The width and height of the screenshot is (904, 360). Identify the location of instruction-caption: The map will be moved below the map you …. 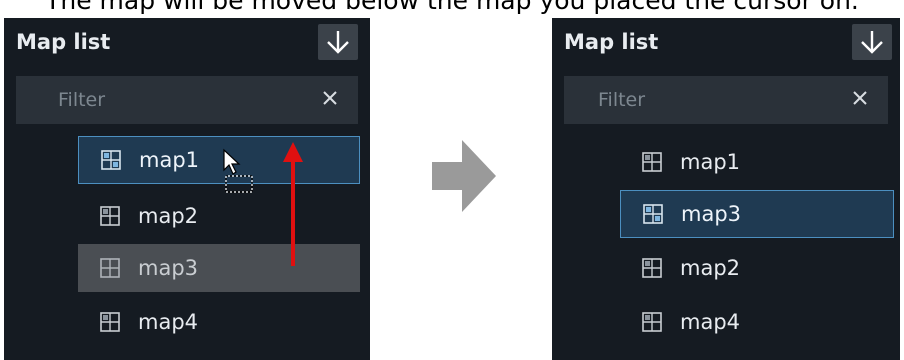
(452, 7).